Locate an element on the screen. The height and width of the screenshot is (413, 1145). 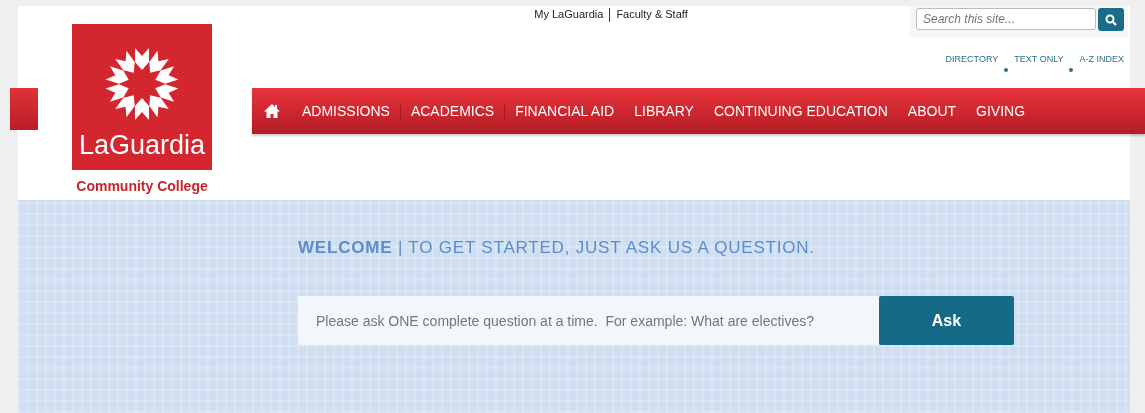
search-icon is located at coordinates (1111, 19).